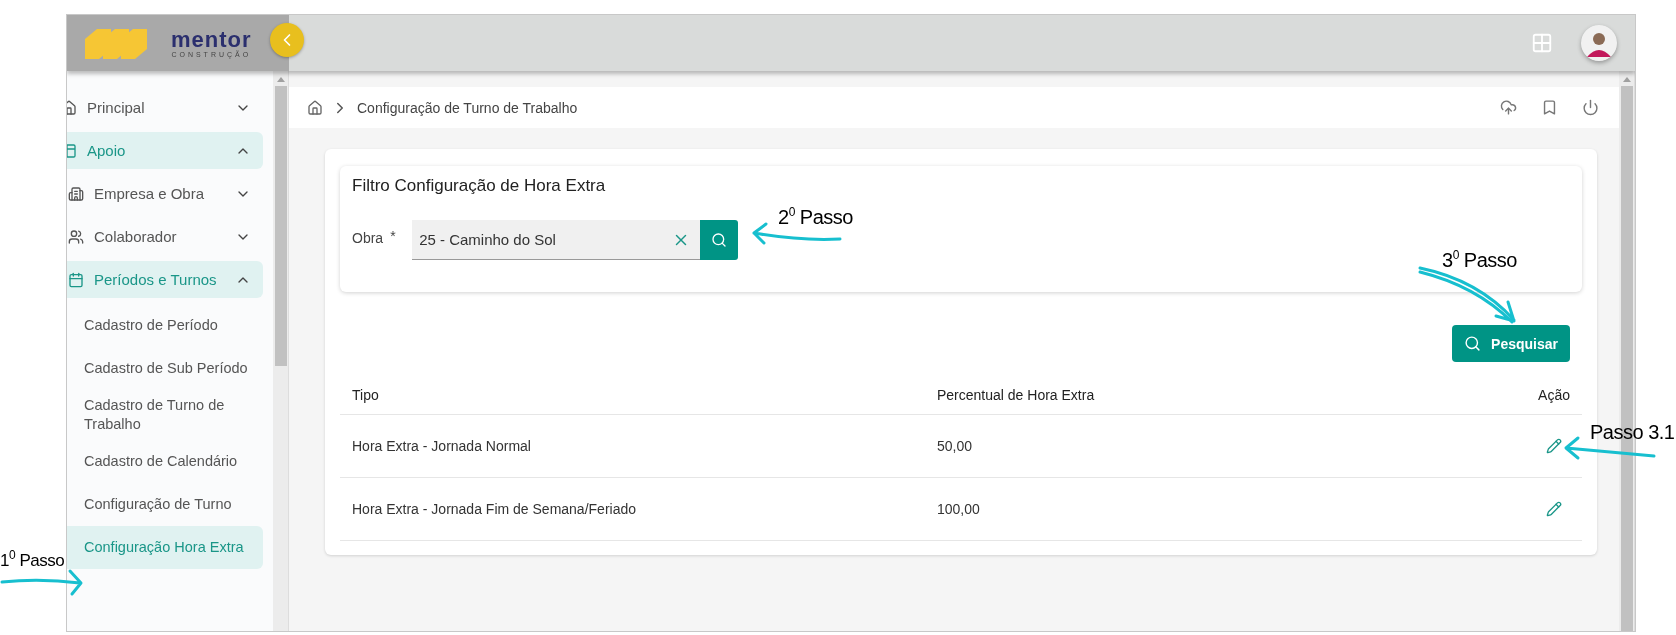  Describe the element at coordinates (165, 504) in the screenshot. I see `sidebar-item: Configuração de Turno` at that location.